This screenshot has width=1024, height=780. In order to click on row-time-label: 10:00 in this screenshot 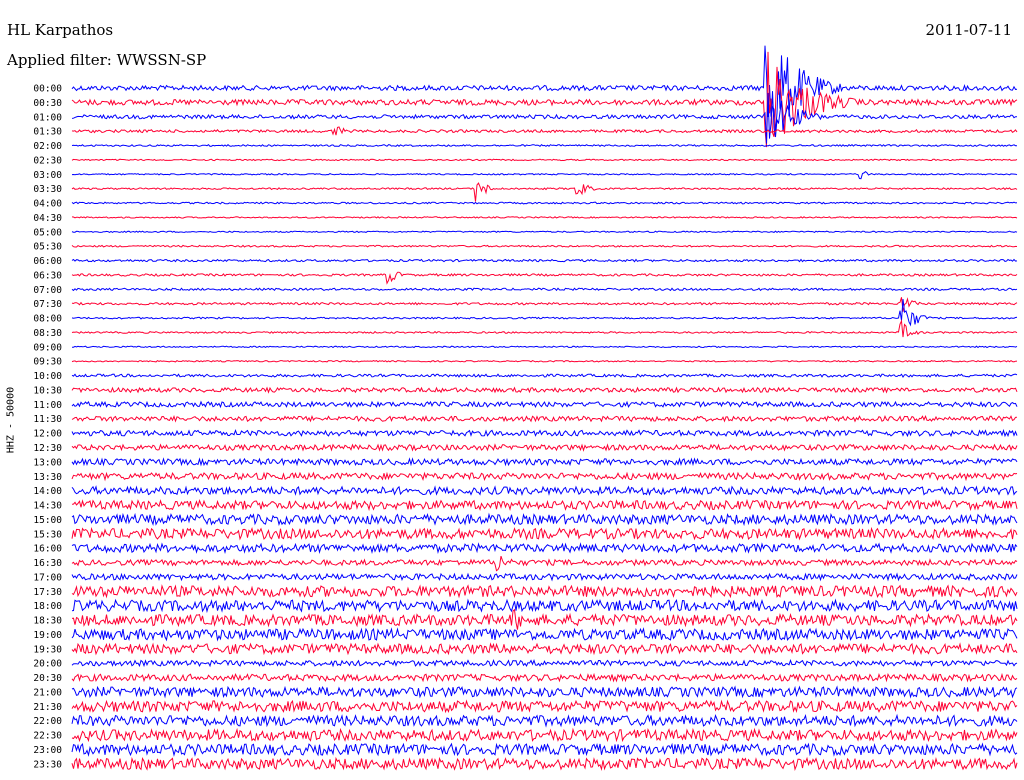, I will do `click(47, 376)`.